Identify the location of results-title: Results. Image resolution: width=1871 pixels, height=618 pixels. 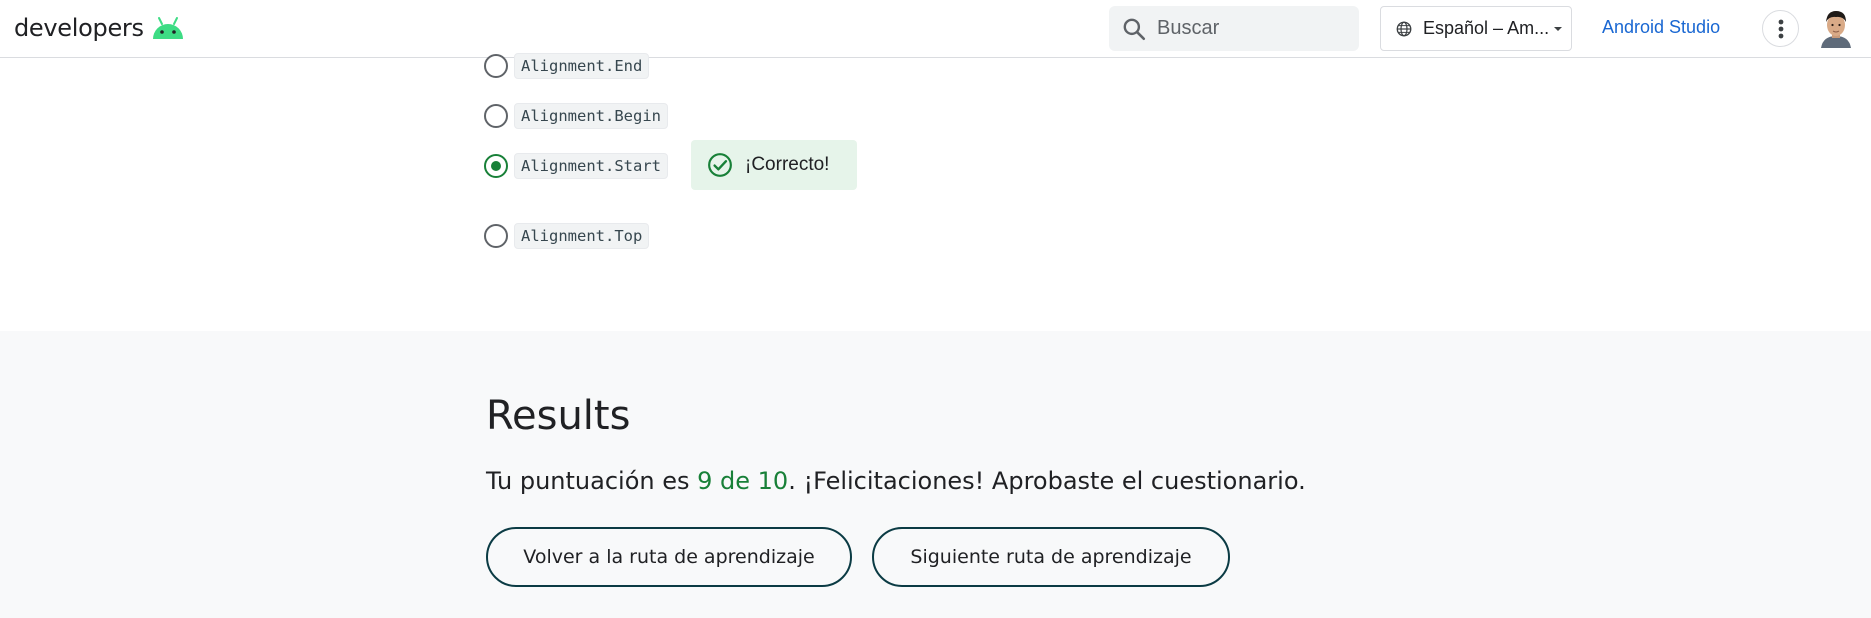
(558, 416).